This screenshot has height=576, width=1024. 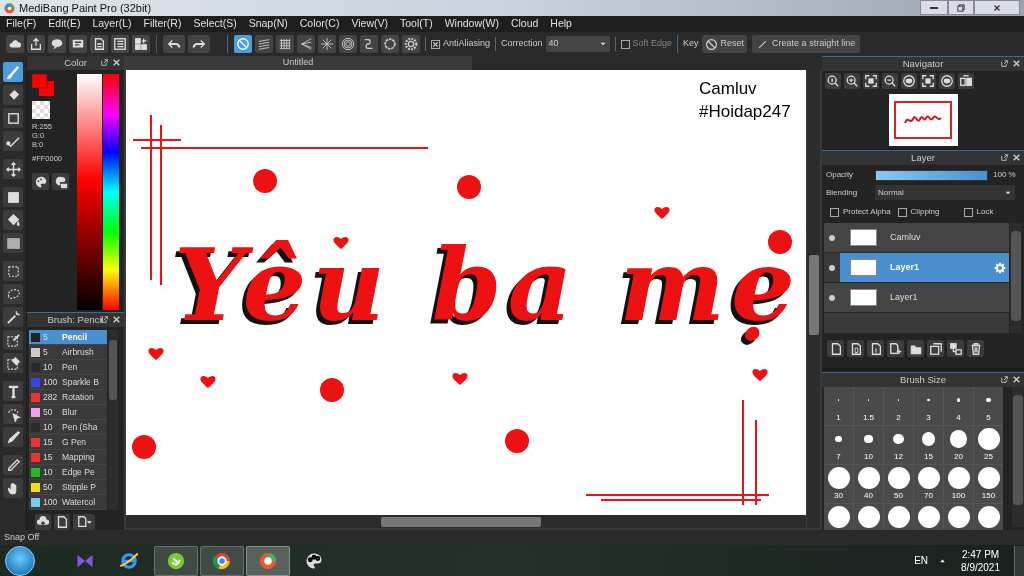 What do you see at coordinates (868, 484) in the screenshot?
I see `brush-size-cell: 40` at bounding box center [868, 484].